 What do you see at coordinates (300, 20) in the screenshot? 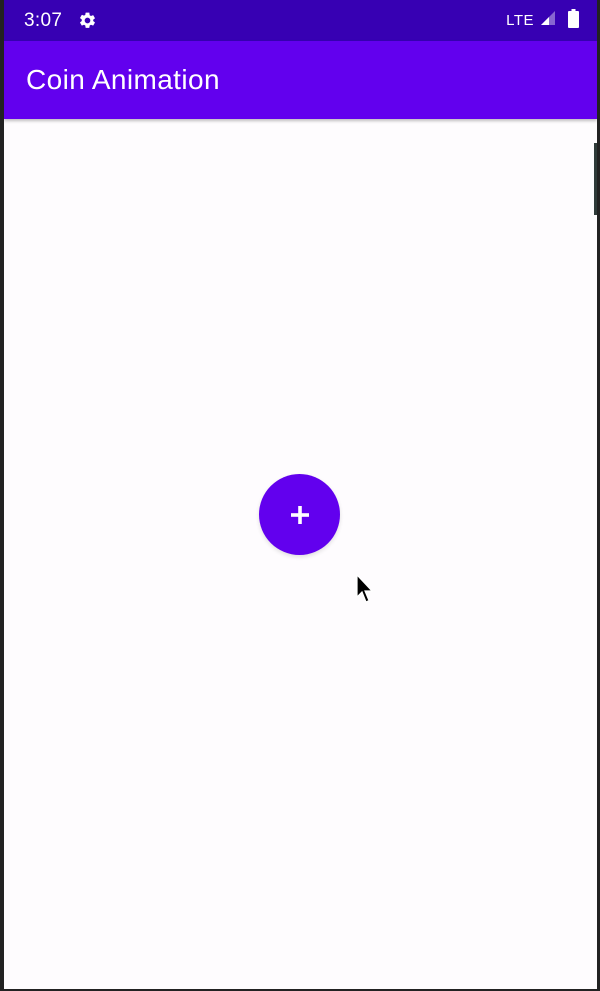
I see `status-bar: 3:07 LTE` at bounding box center [300, 20].